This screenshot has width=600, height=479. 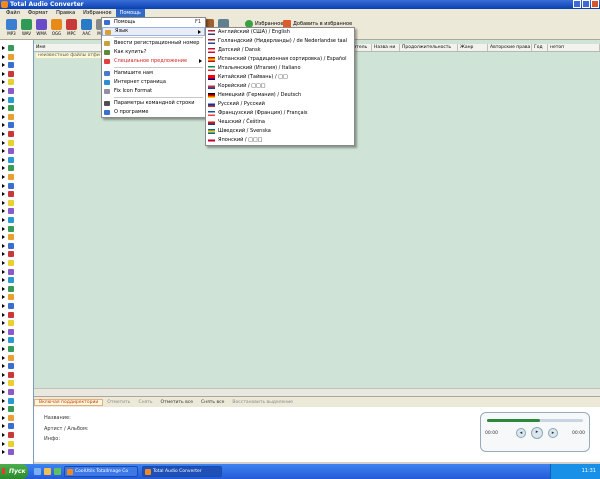 I want to click on horizontal-scrollbar, so click(x=317, y=392).